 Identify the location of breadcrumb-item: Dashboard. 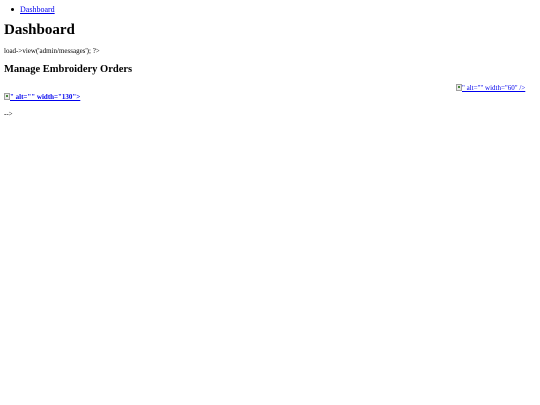
(33, 9).